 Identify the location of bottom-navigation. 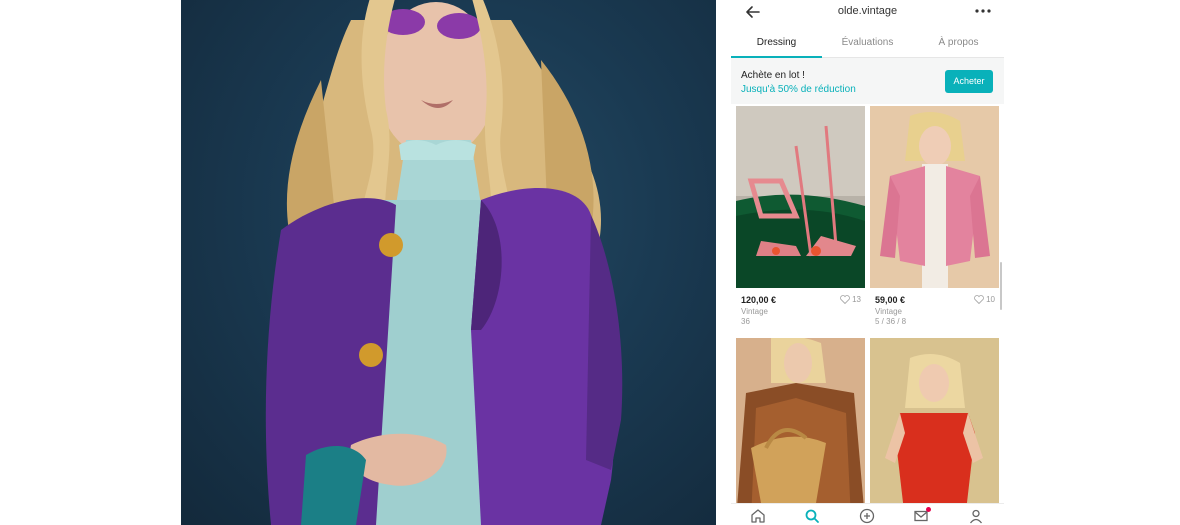
(867, 514).